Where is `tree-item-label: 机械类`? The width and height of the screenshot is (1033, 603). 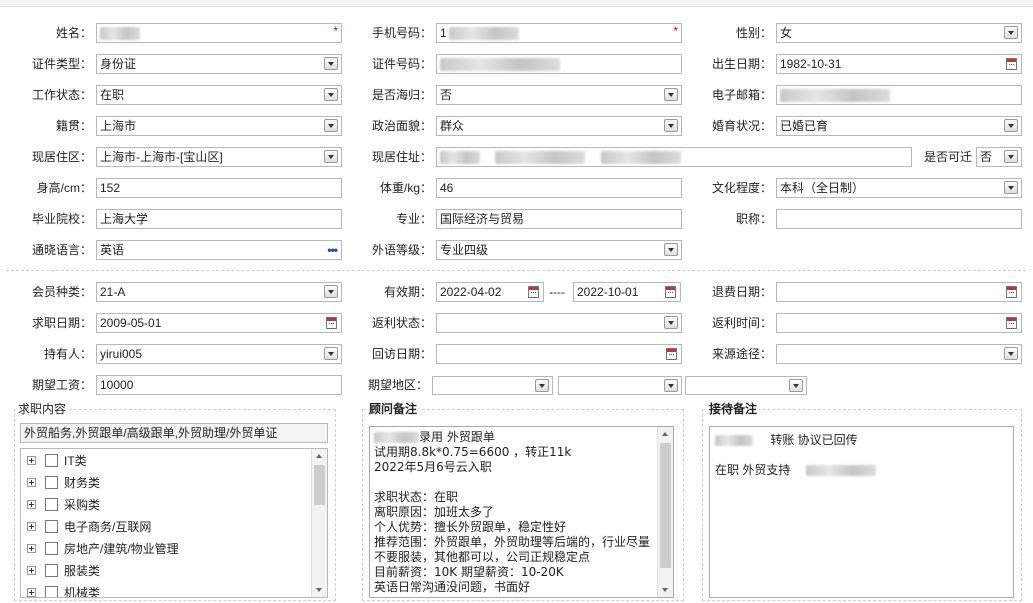
tree-item-label: 机械类 is located at coordinates (82, 592).